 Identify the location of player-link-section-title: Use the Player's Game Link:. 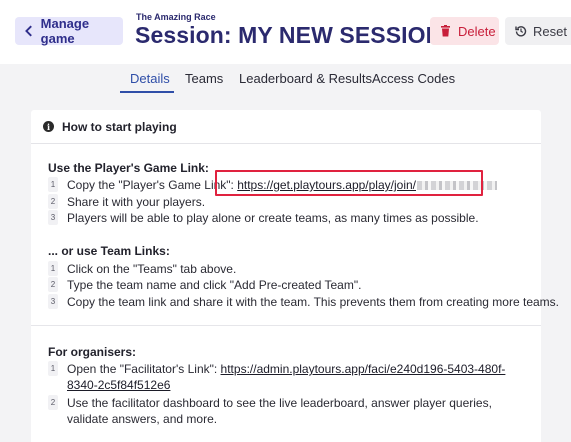
(128, 168).